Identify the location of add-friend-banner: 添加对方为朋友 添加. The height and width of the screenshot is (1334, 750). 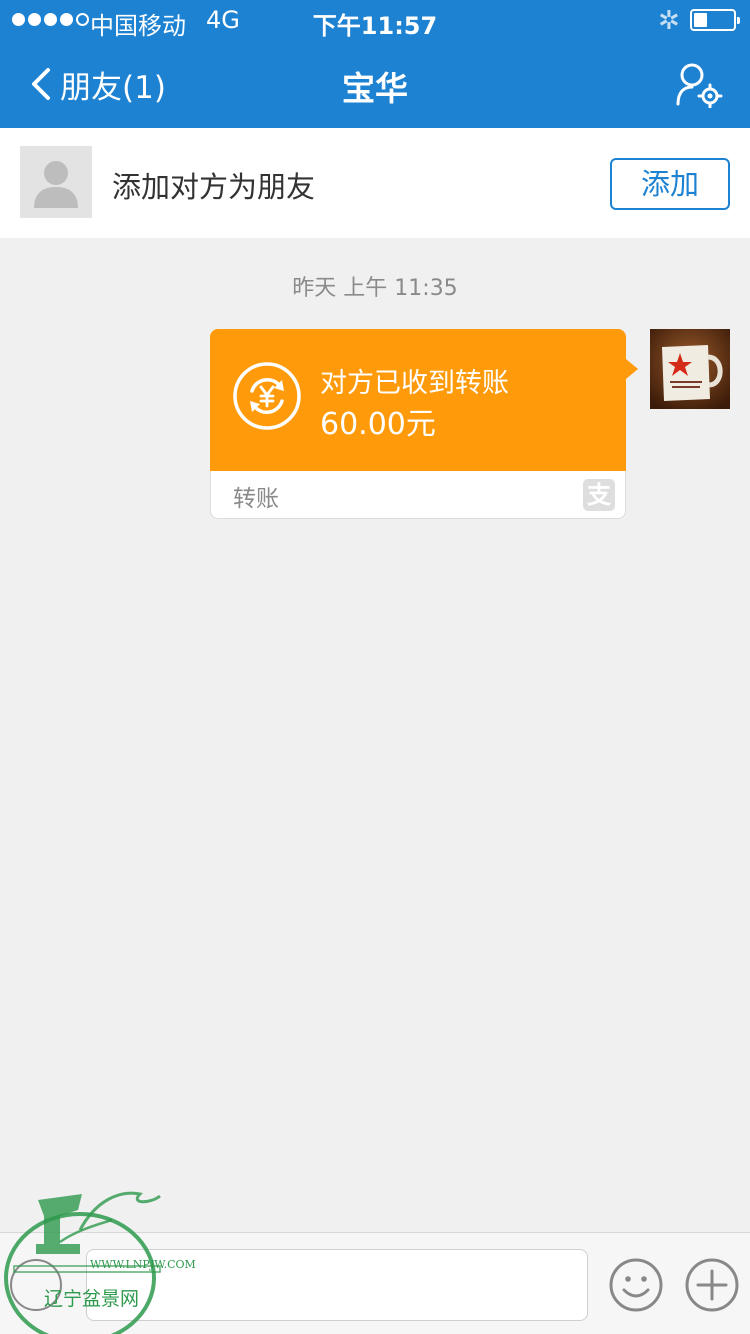
(375, 183).